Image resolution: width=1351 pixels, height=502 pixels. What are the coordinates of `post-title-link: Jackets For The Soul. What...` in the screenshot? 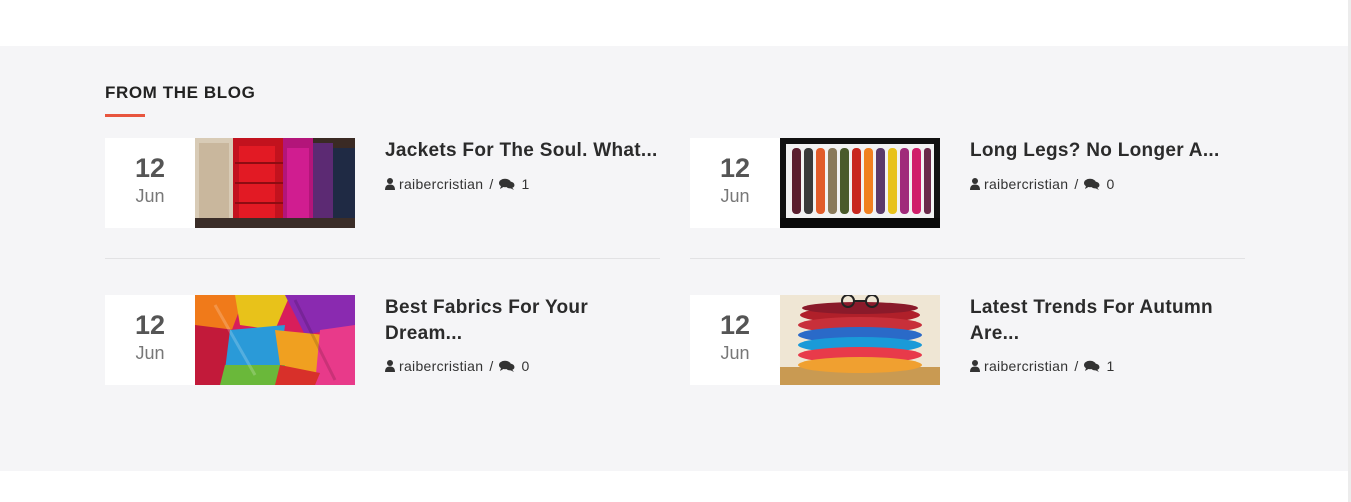 It's located at (522, 151).